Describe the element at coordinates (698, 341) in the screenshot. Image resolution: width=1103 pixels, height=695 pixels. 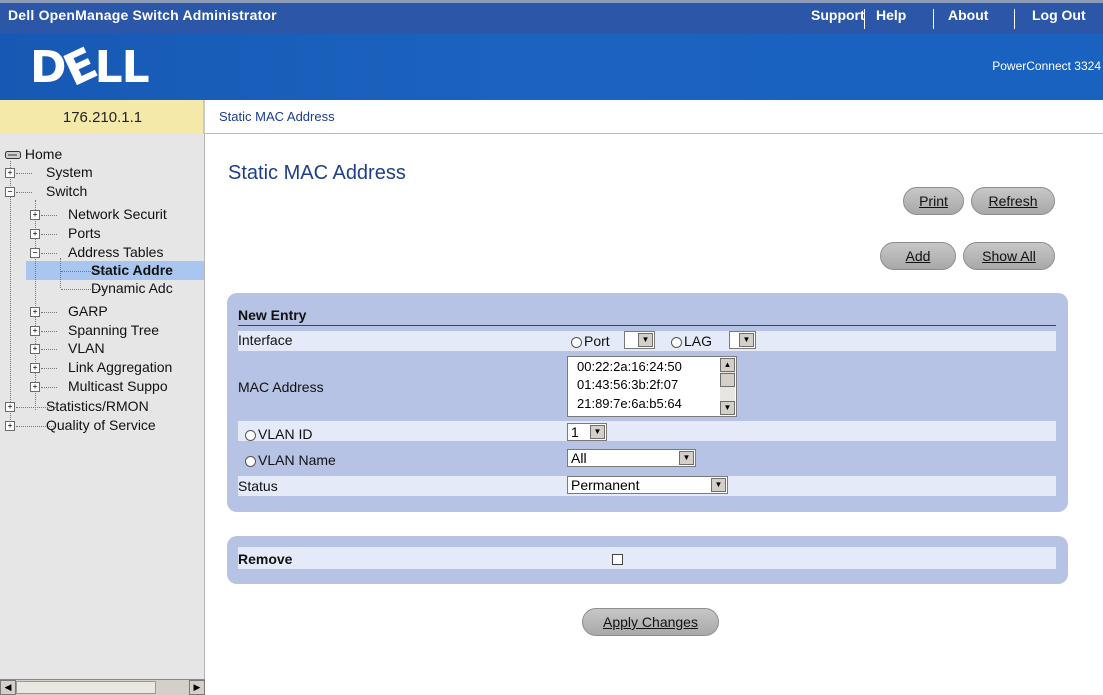
I see `lag-label: LAG` at that location.